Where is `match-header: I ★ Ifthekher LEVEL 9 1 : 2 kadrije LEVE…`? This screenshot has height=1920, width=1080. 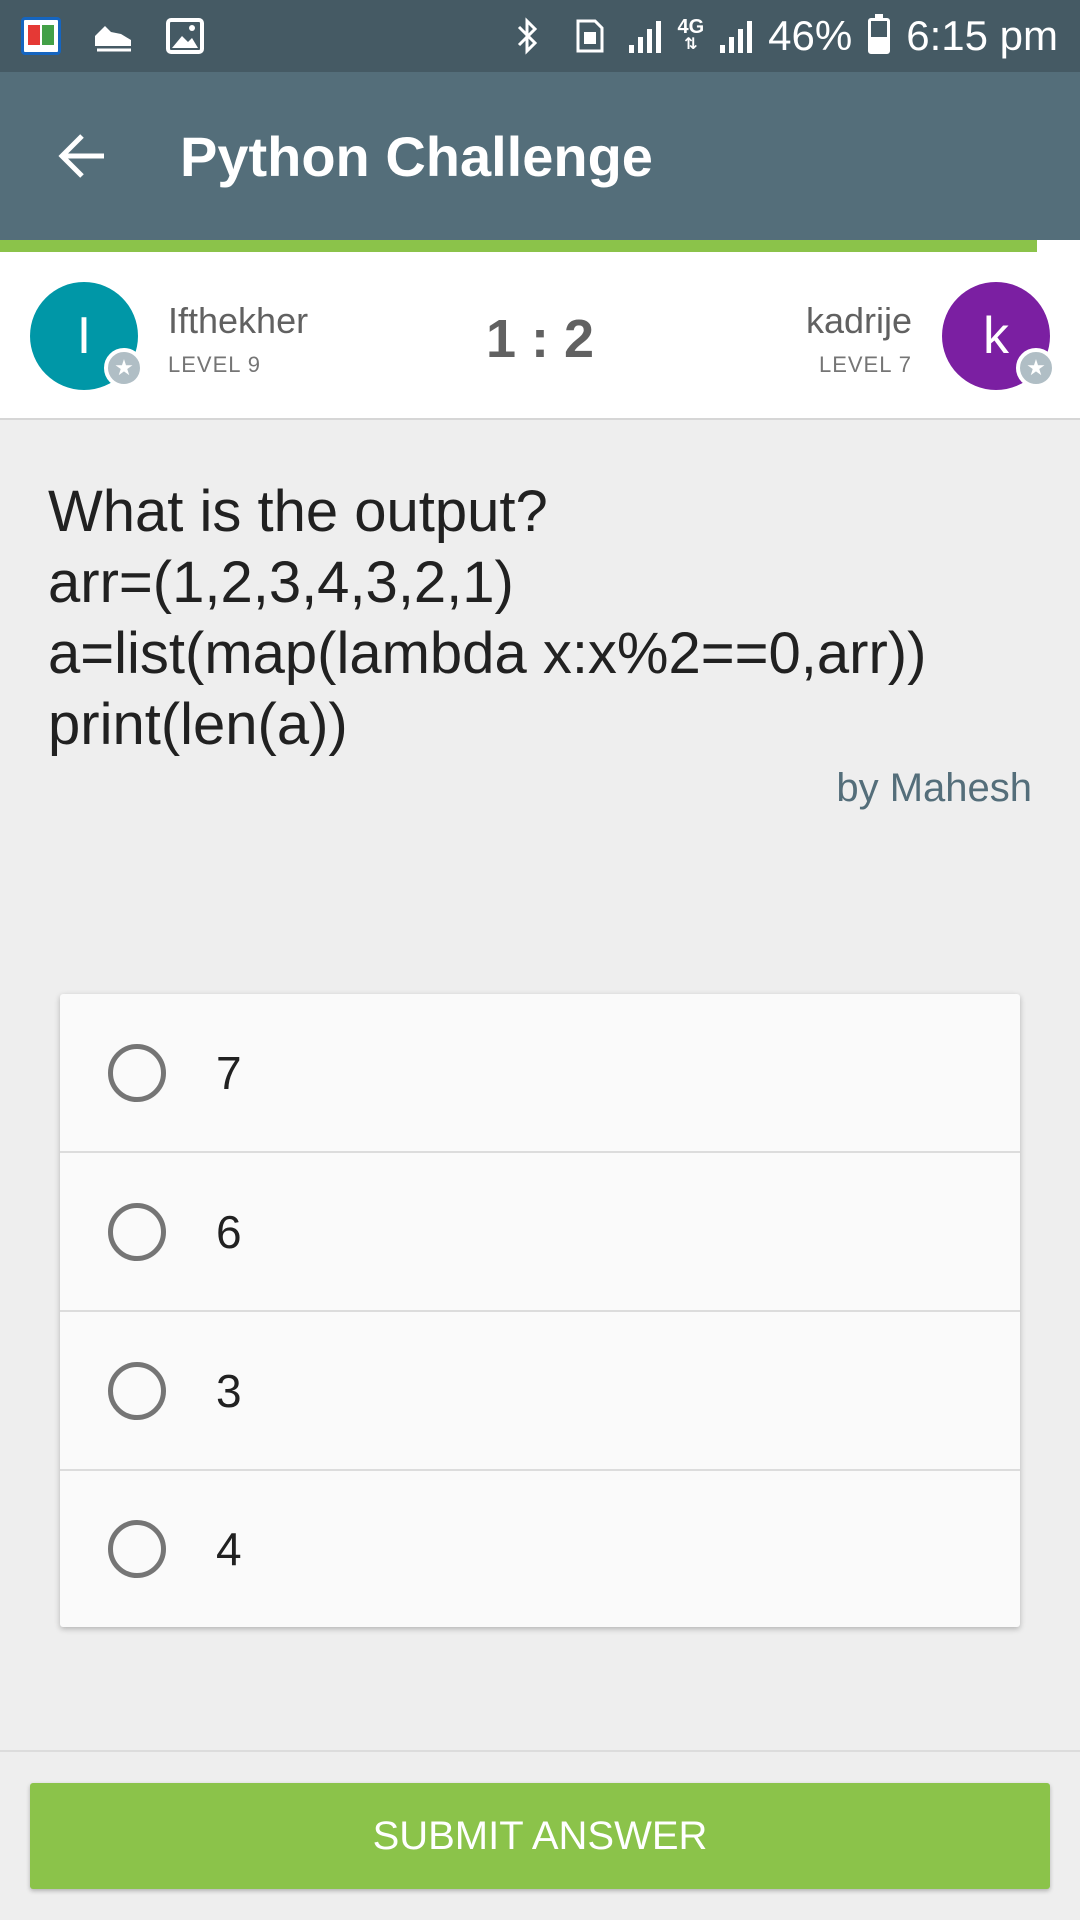 match-header: I ★ Ifthekher LEVEL 9 1 : 2 kadrije LEVE… is located at coordinates (540, 336).